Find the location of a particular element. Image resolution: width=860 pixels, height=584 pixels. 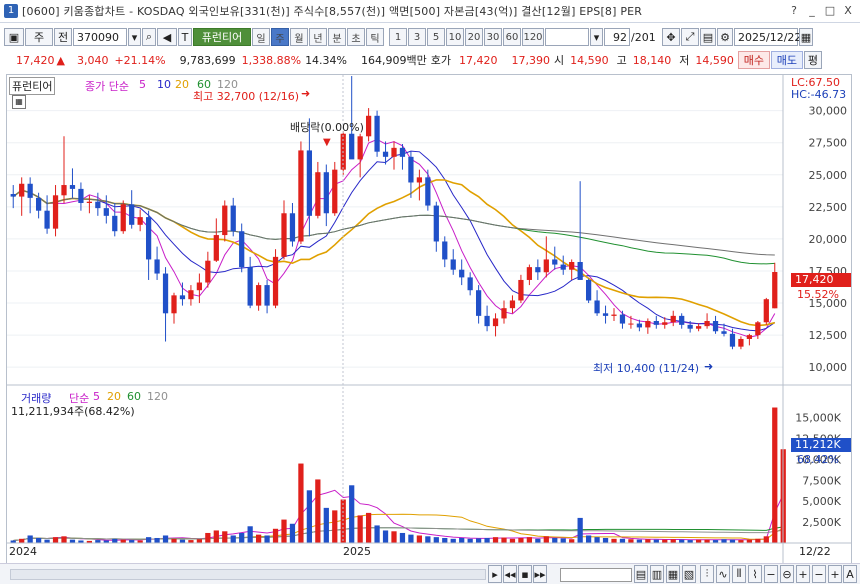

buy-button: 매수 is located at coordinates (753, 60).